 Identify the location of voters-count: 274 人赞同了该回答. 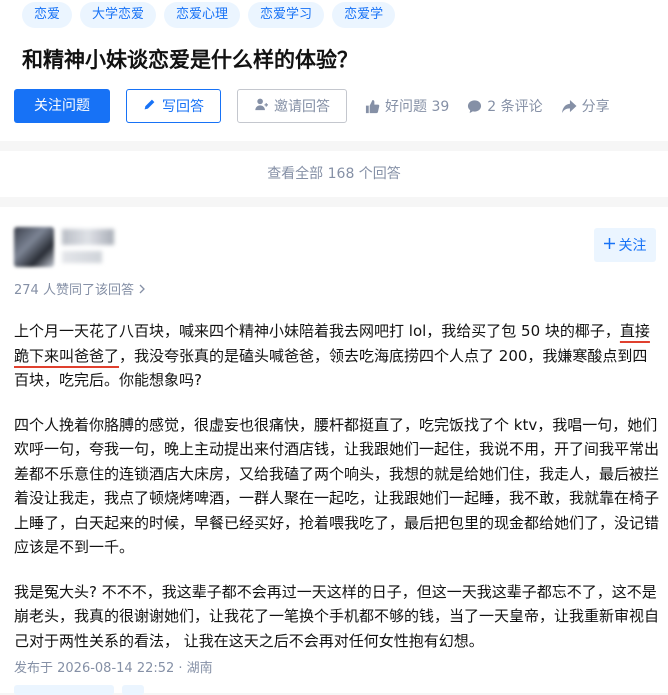
(80, 288).